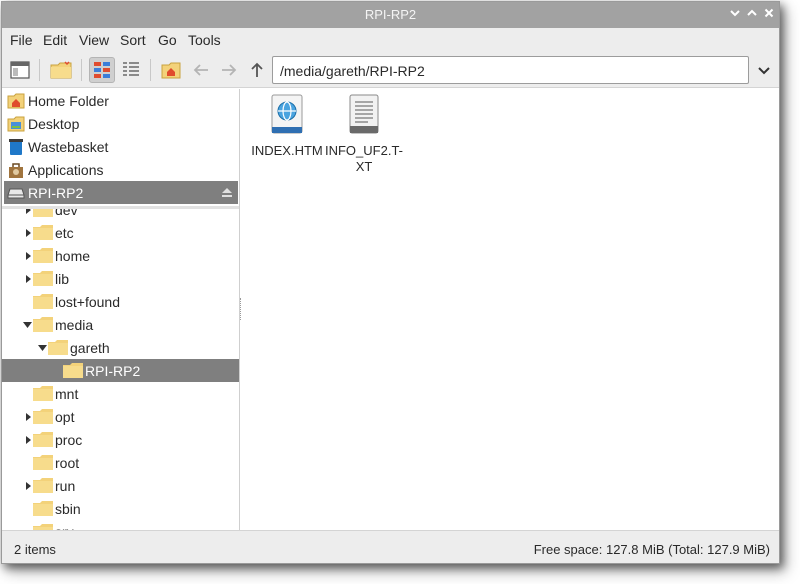  I want to click on icon-view-icon, so click(102, 70).